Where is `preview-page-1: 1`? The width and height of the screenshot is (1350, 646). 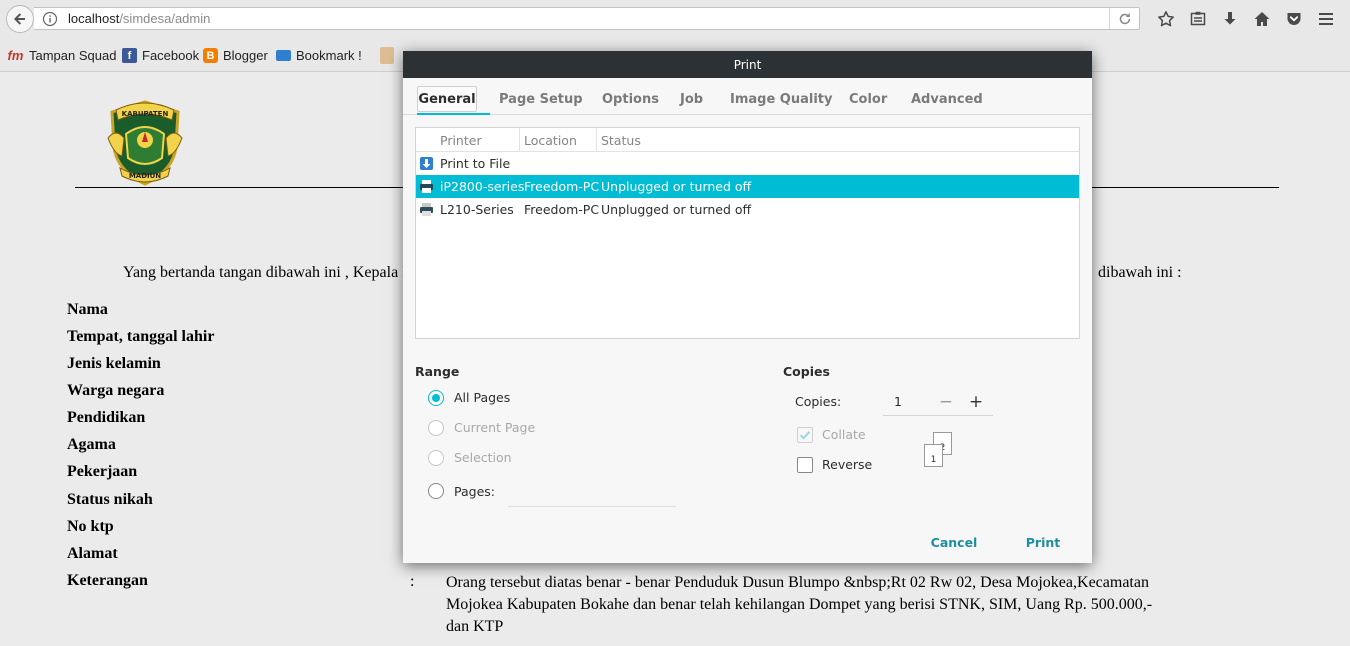 preview-page-1: 1 is located at coordinates (933, 455).